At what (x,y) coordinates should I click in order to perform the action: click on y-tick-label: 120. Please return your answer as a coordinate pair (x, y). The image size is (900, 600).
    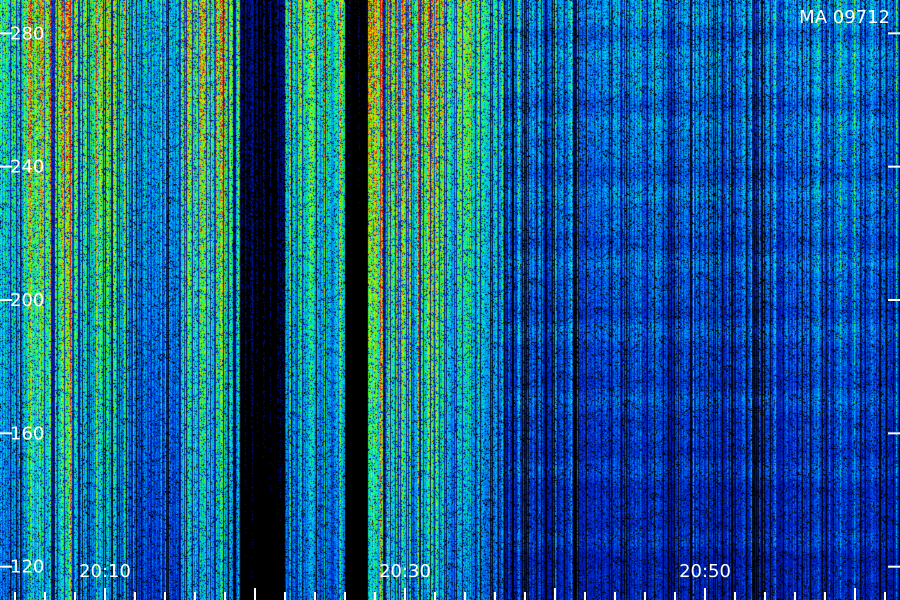
    Looking at the image, I should click on (27, 567).